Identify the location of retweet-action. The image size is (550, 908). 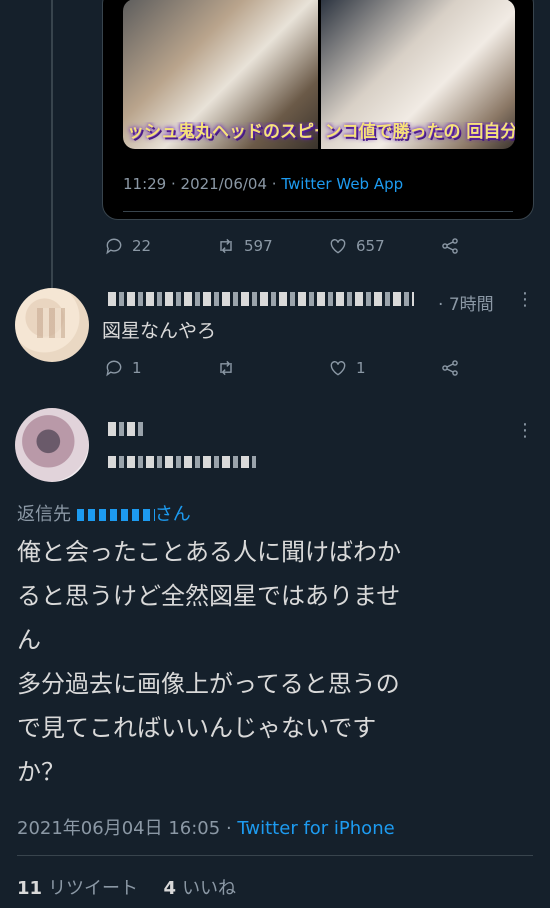
(272, 368).